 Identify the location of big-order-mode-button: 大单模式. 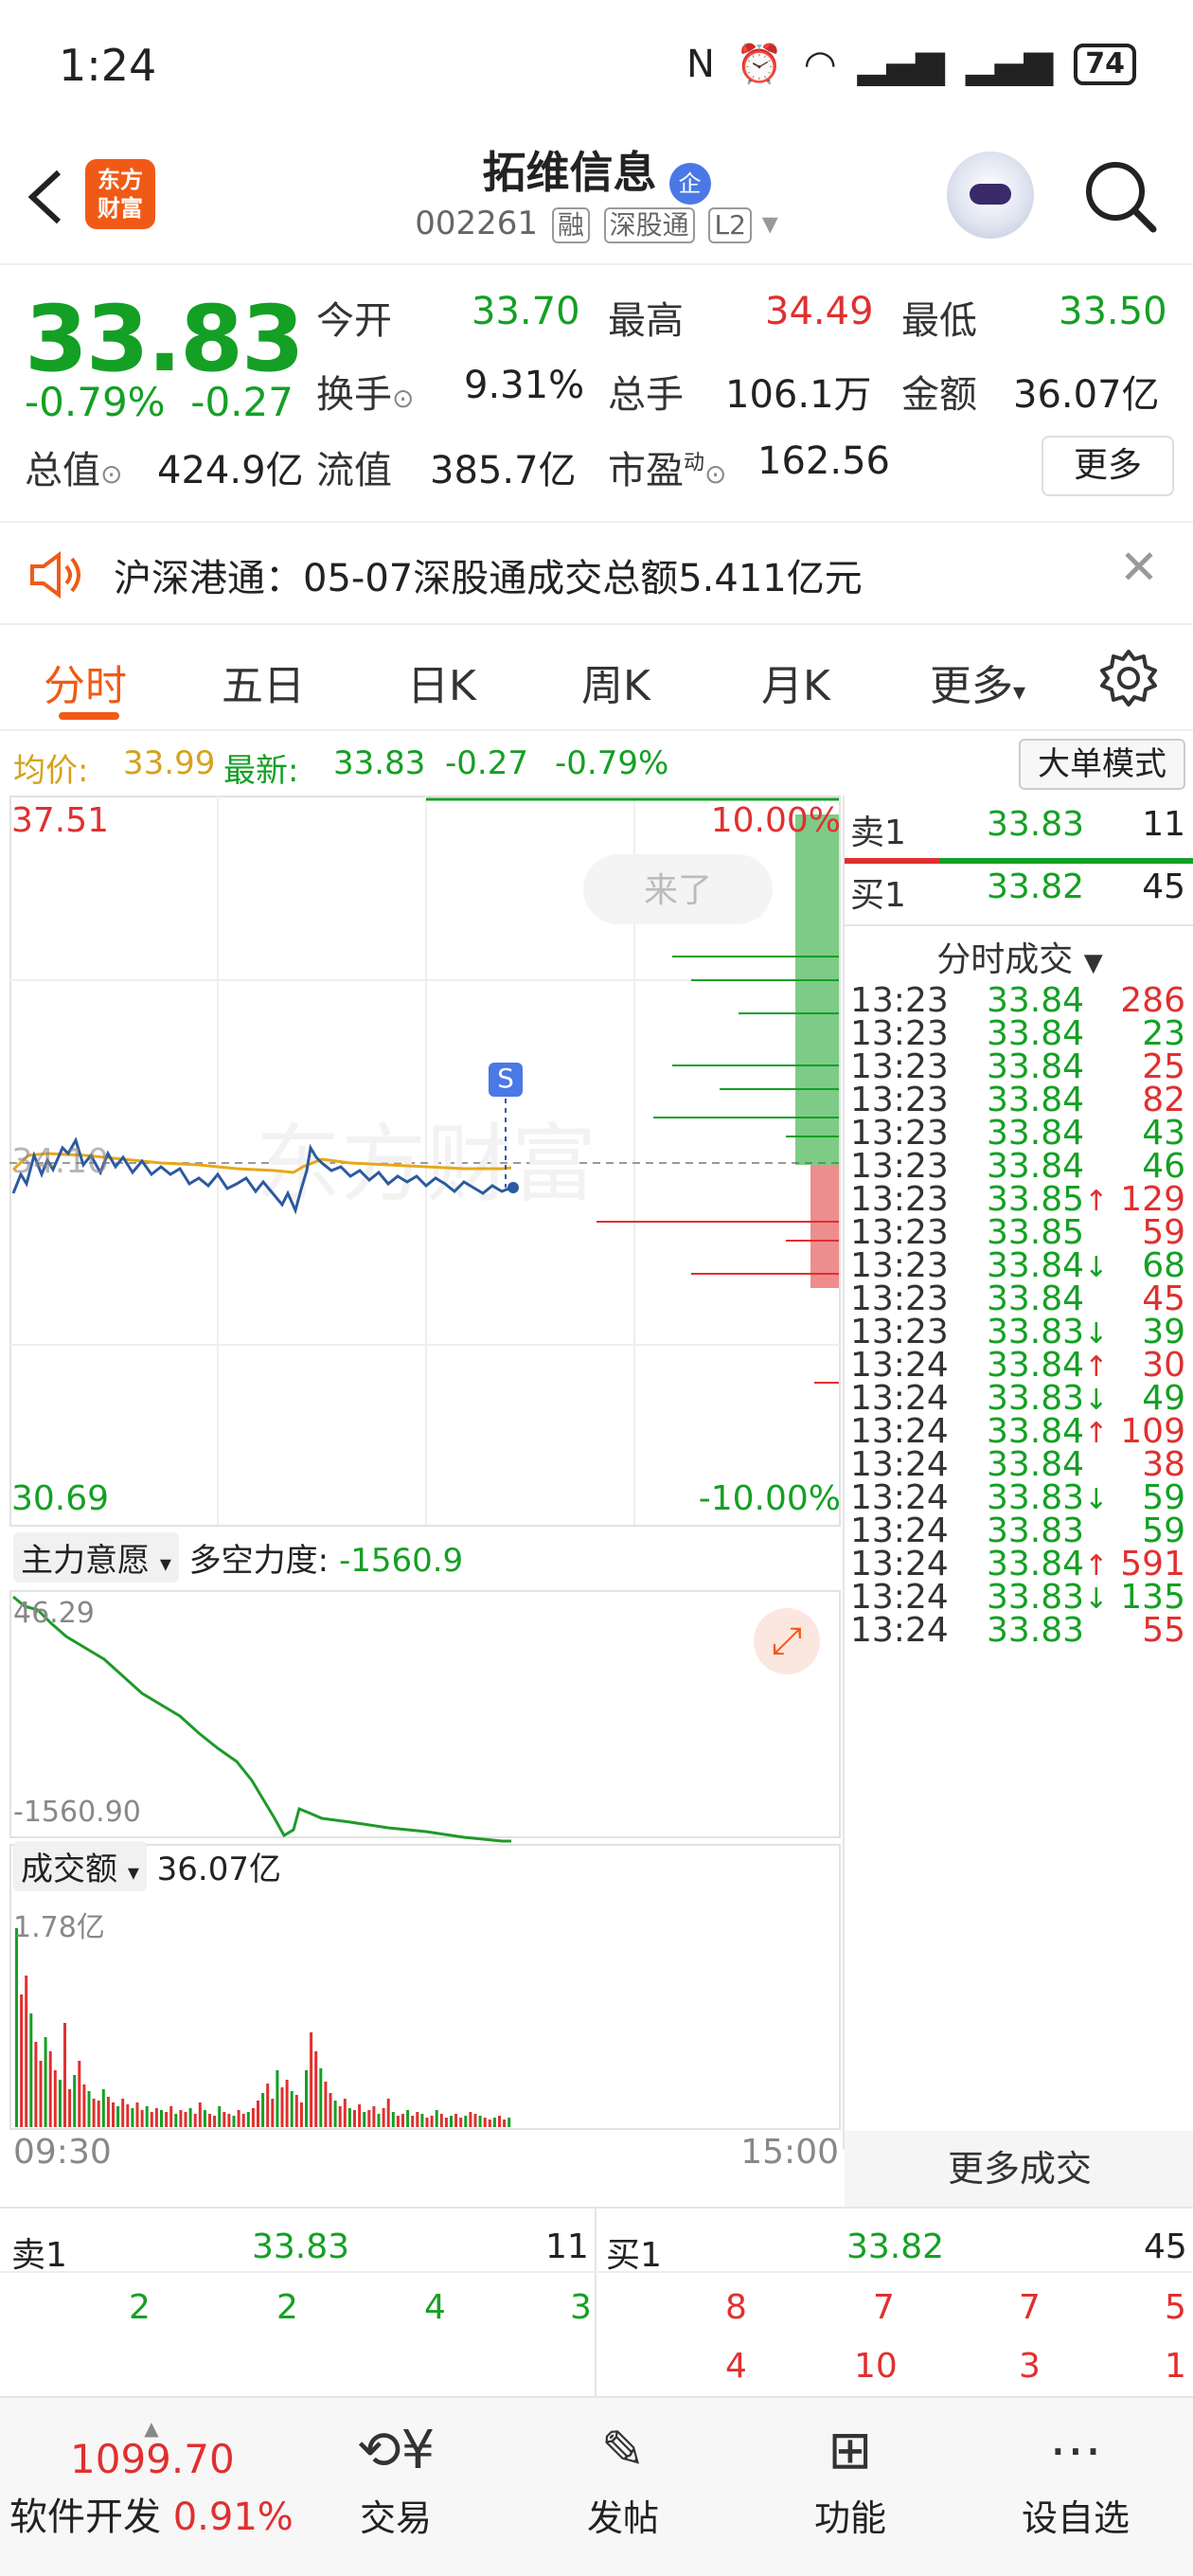
(1102, 764).